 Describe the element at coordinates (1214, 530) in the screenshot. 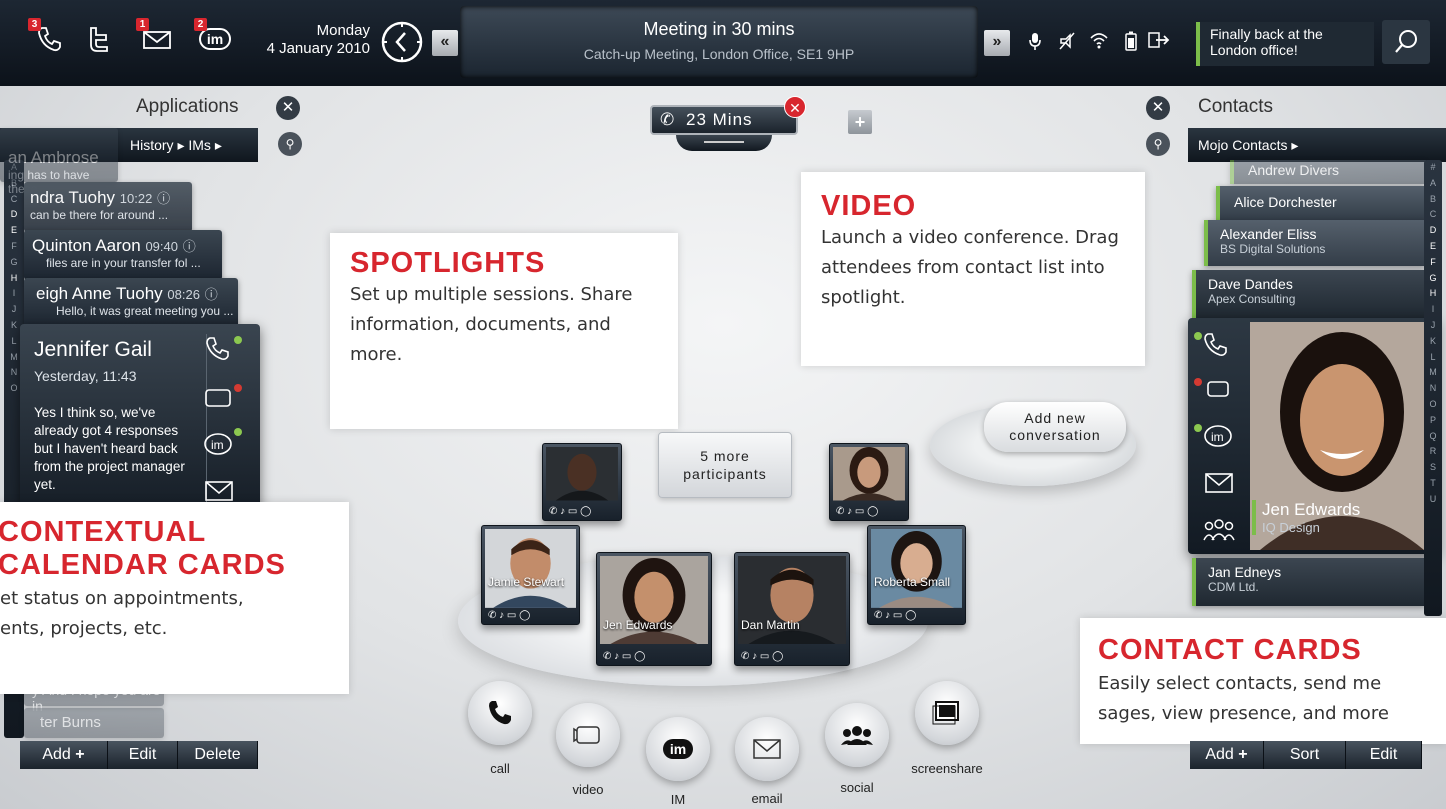

I see `social-icon` at that location.